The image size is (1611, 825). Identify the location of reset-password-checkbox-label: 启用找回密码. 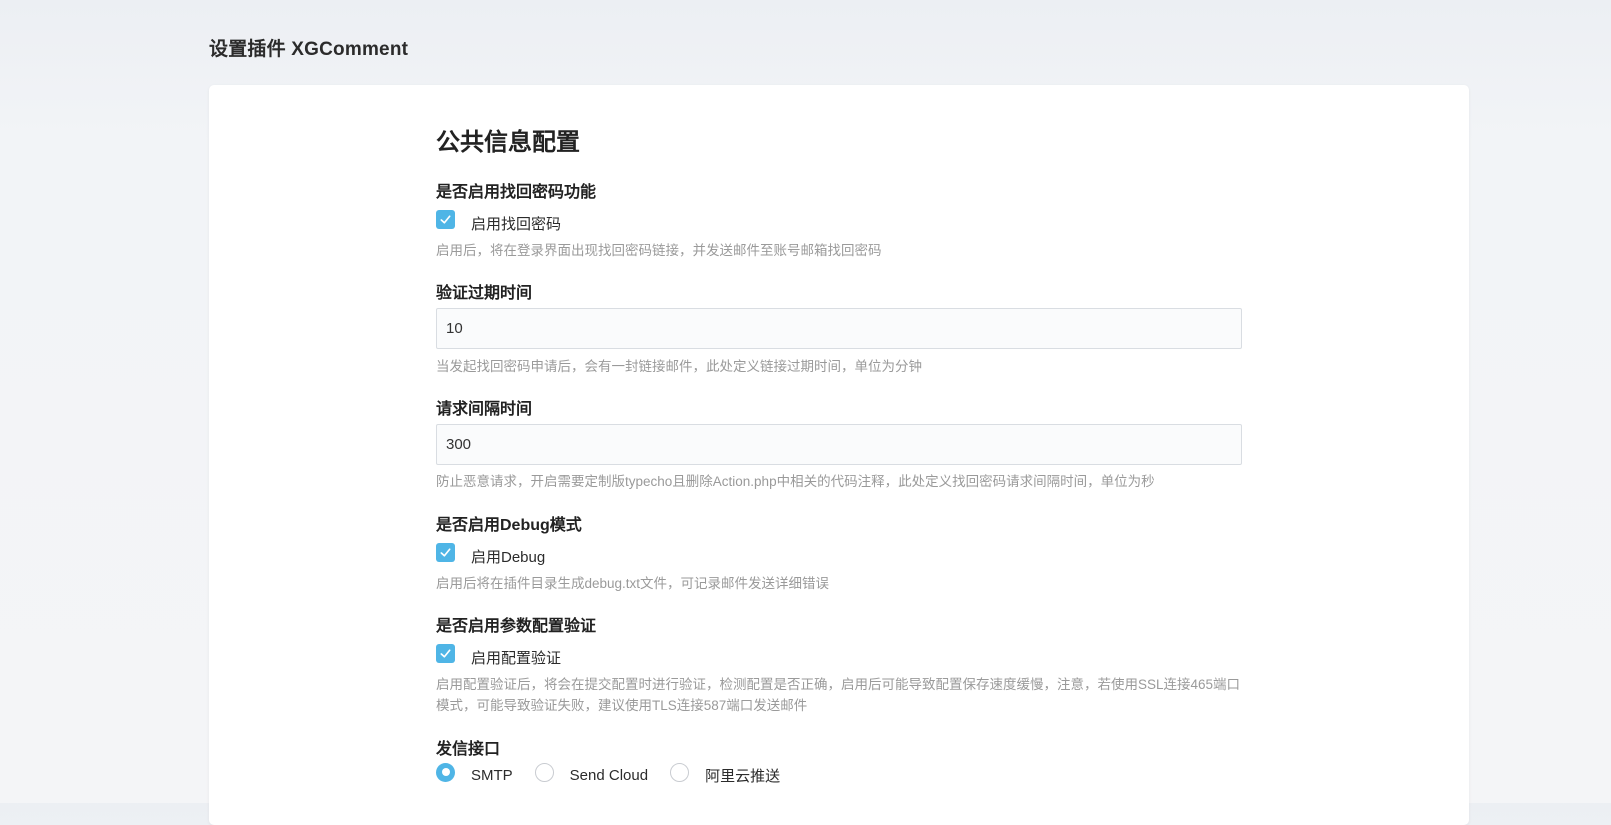
(516, 224).